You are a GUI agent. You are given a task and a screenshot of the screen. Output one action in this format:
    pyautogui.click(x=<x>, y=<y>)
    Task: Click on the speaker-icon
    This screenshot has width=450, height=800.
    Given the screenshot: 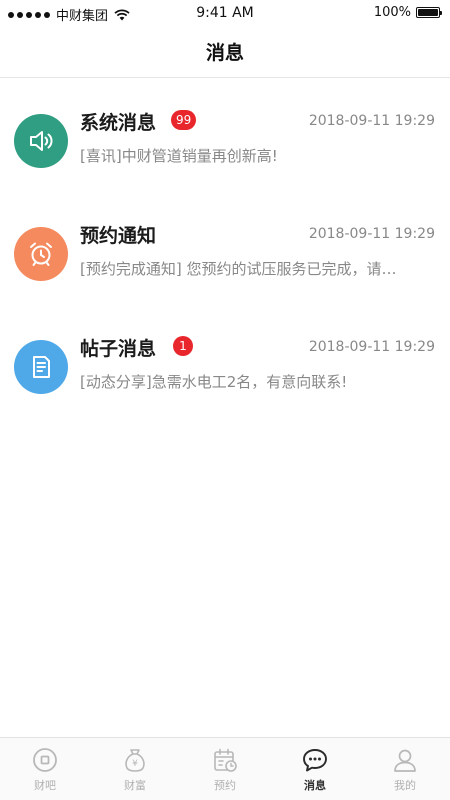 What is the action you would take?
    pyautogui.click(x=41, y=141)
    